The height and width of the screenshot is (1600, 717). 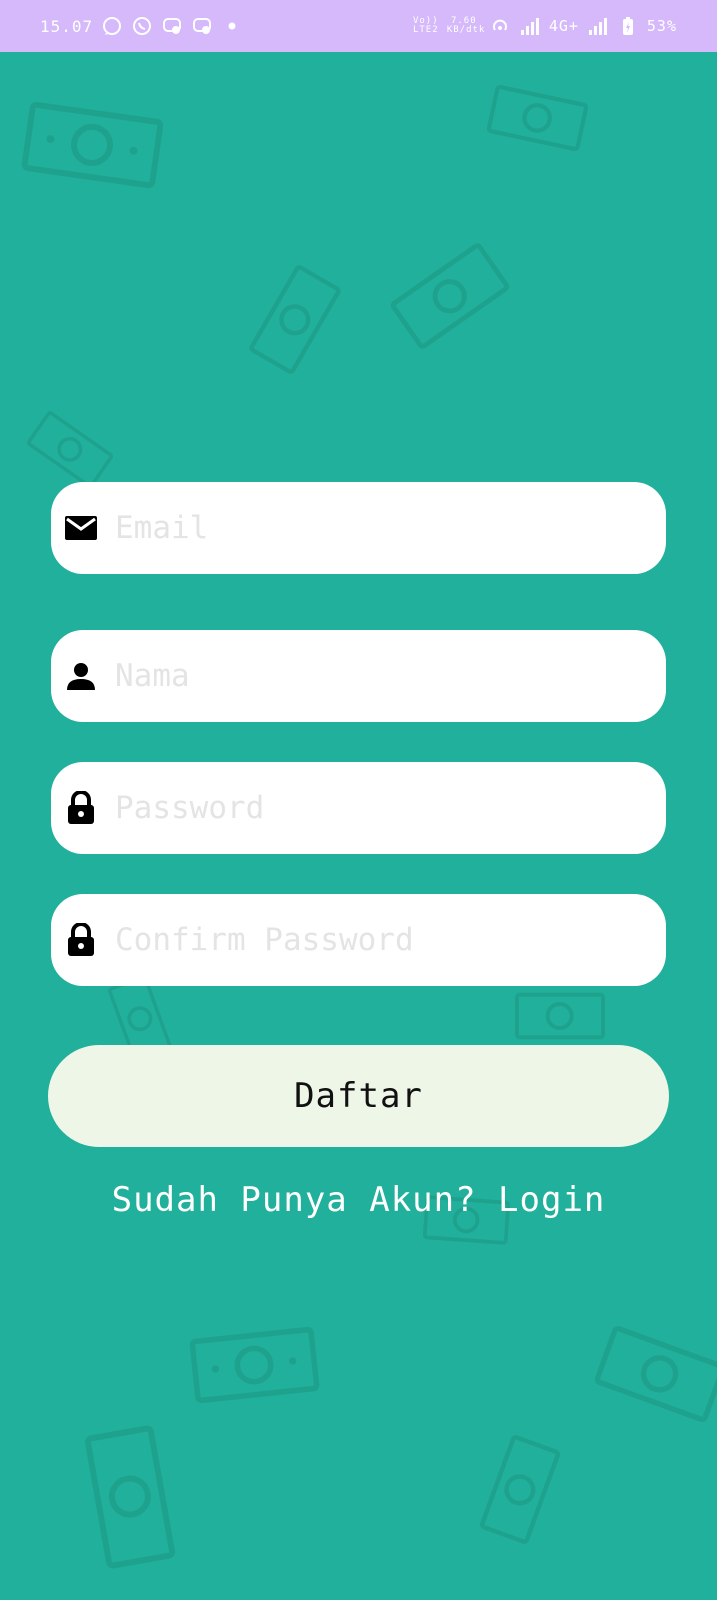 I want to click on email-field, so click(x=358, y=528).